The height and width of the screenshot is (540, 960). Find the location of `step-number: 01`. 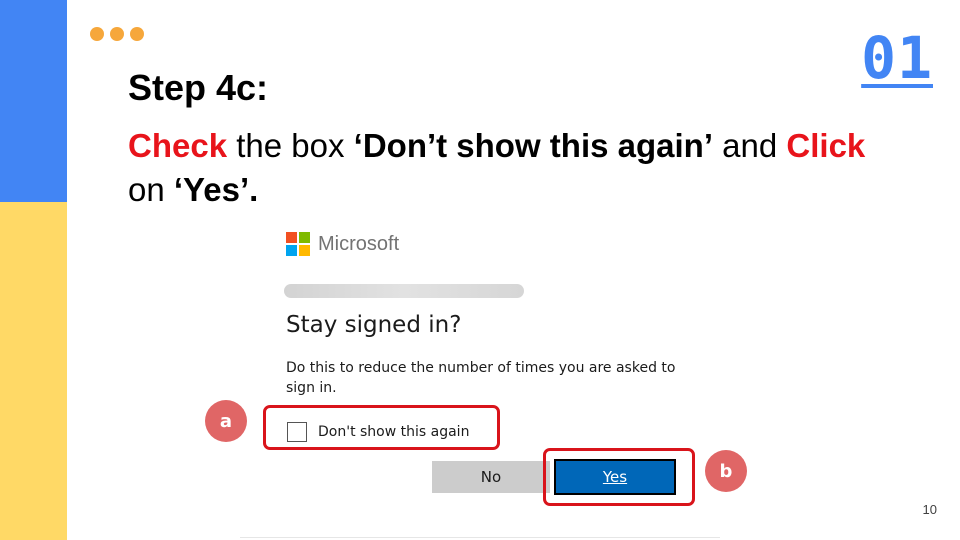

step-number: 01 is located at coordinates (897, 58).